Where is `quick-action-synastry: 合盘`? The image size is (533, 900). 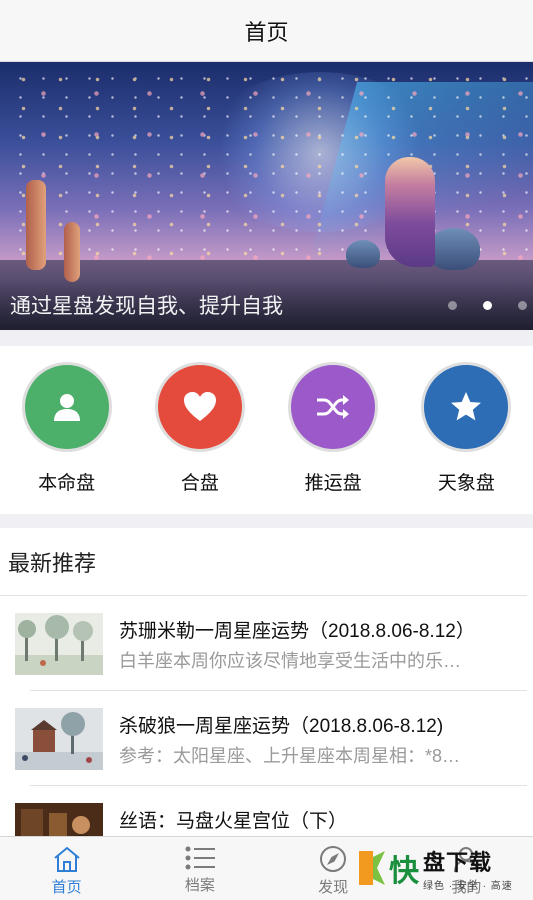
quick-action-synastry: 合盘 is located at coordinates (199, 430).